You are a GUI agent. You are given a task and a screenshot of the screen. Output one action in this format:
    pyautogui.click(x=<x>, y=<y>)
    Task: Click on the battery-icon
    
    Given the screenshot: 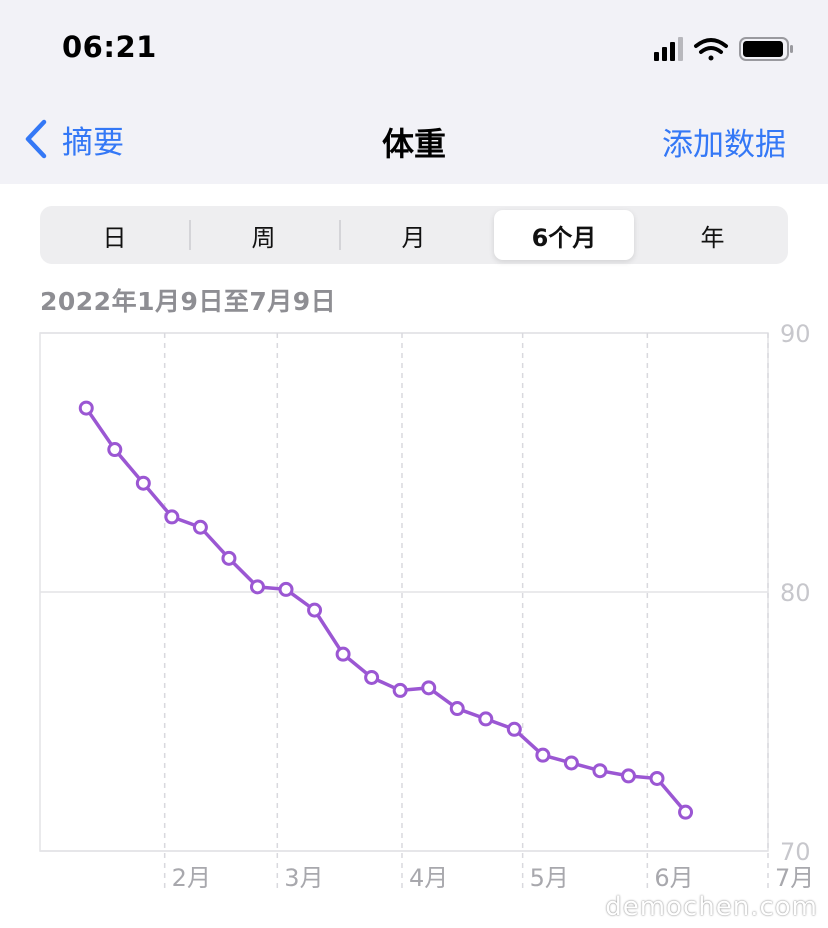 What is the action you would take?
    pyautogui.click(x=766, y=49)
    